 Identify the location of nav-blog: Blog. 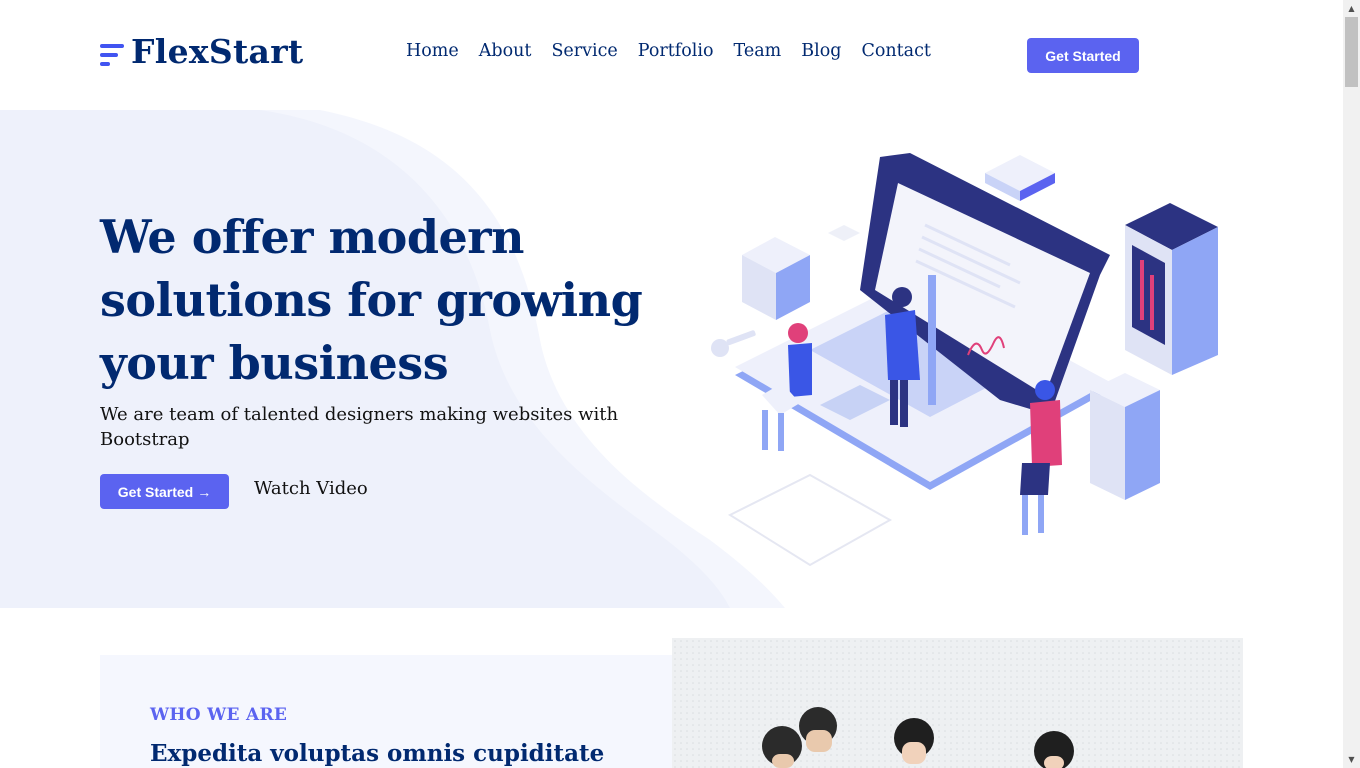
(821, 51).